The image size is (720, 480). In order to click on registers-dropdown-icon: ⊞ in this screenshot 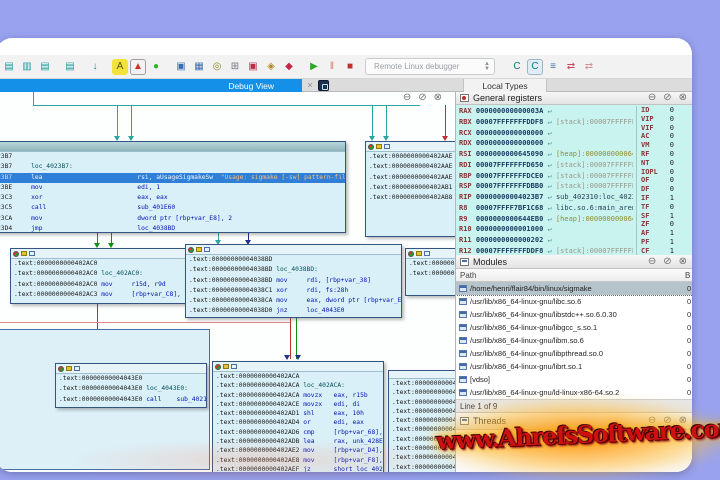, I will do `click(235, 67)`.